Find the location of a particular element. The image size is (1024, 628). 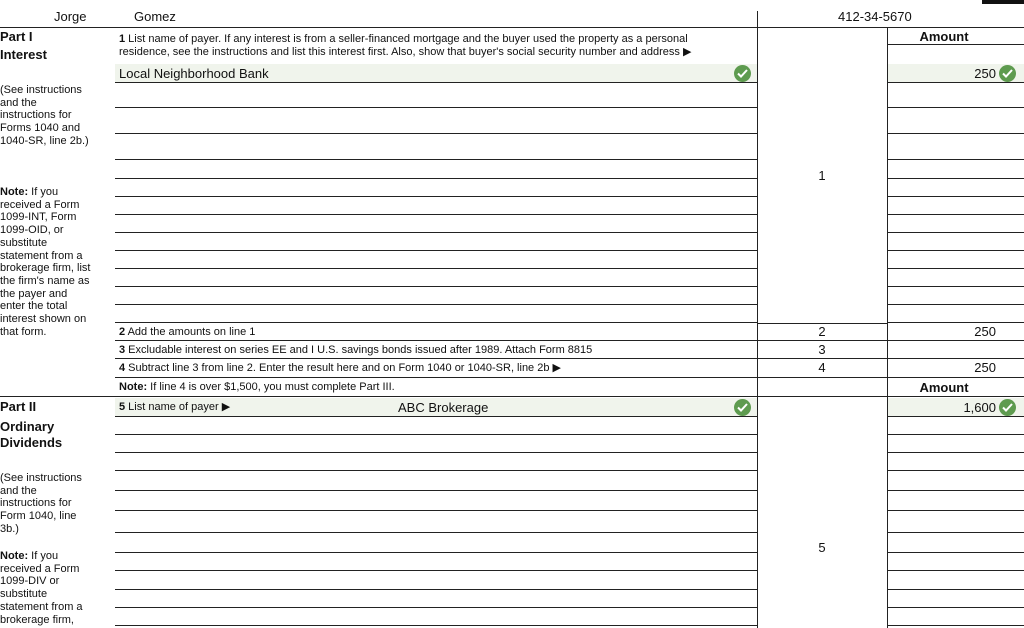

line2-amount: 250 is located at coordinates (948, 331).